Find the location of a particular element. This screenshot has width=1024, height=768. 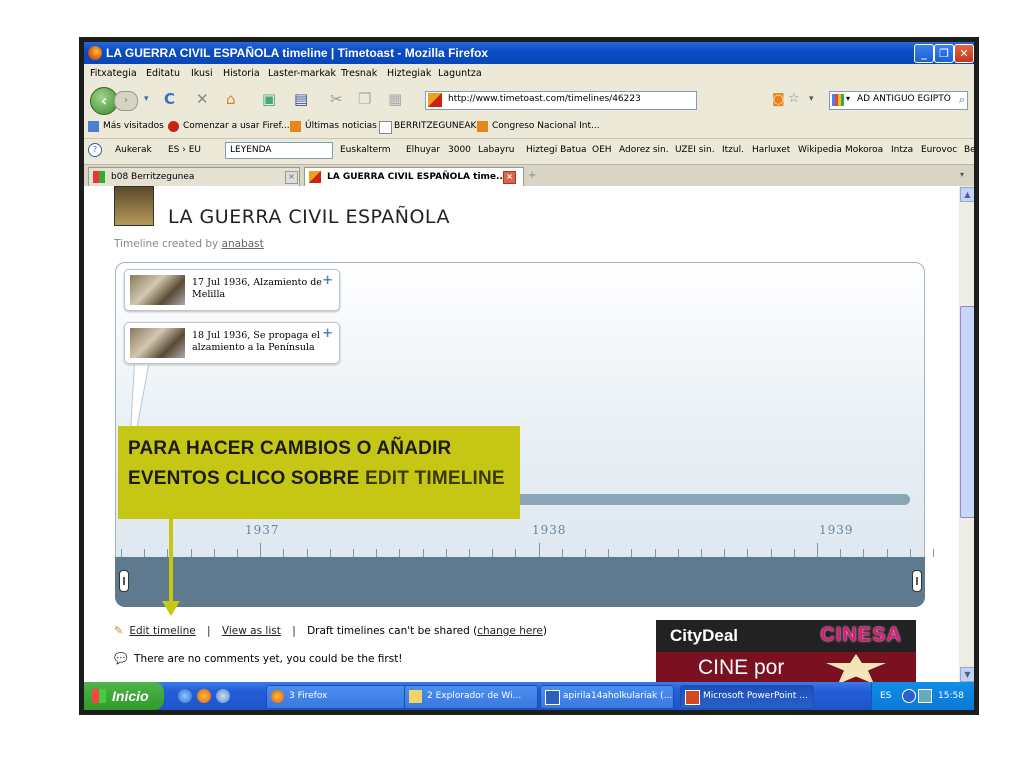

link-adorez-sin: Adorez sin. is located at coordinates (644, 150).